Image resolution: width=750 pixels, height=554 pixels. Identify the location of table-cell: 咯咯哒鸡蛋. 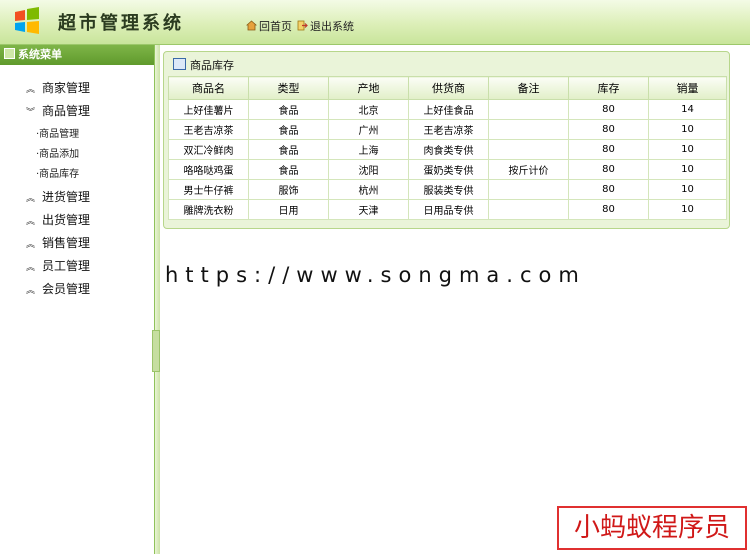
(208, 169).